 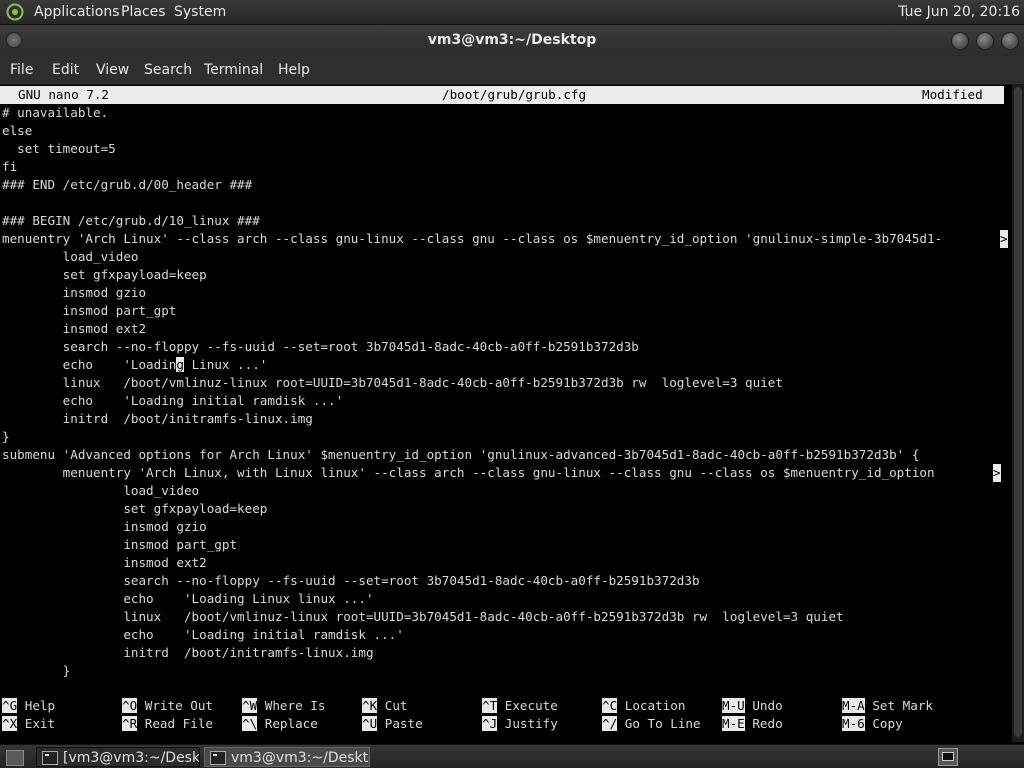 I want to click on shortcut-key: M-A, so click(x=853, y=705).